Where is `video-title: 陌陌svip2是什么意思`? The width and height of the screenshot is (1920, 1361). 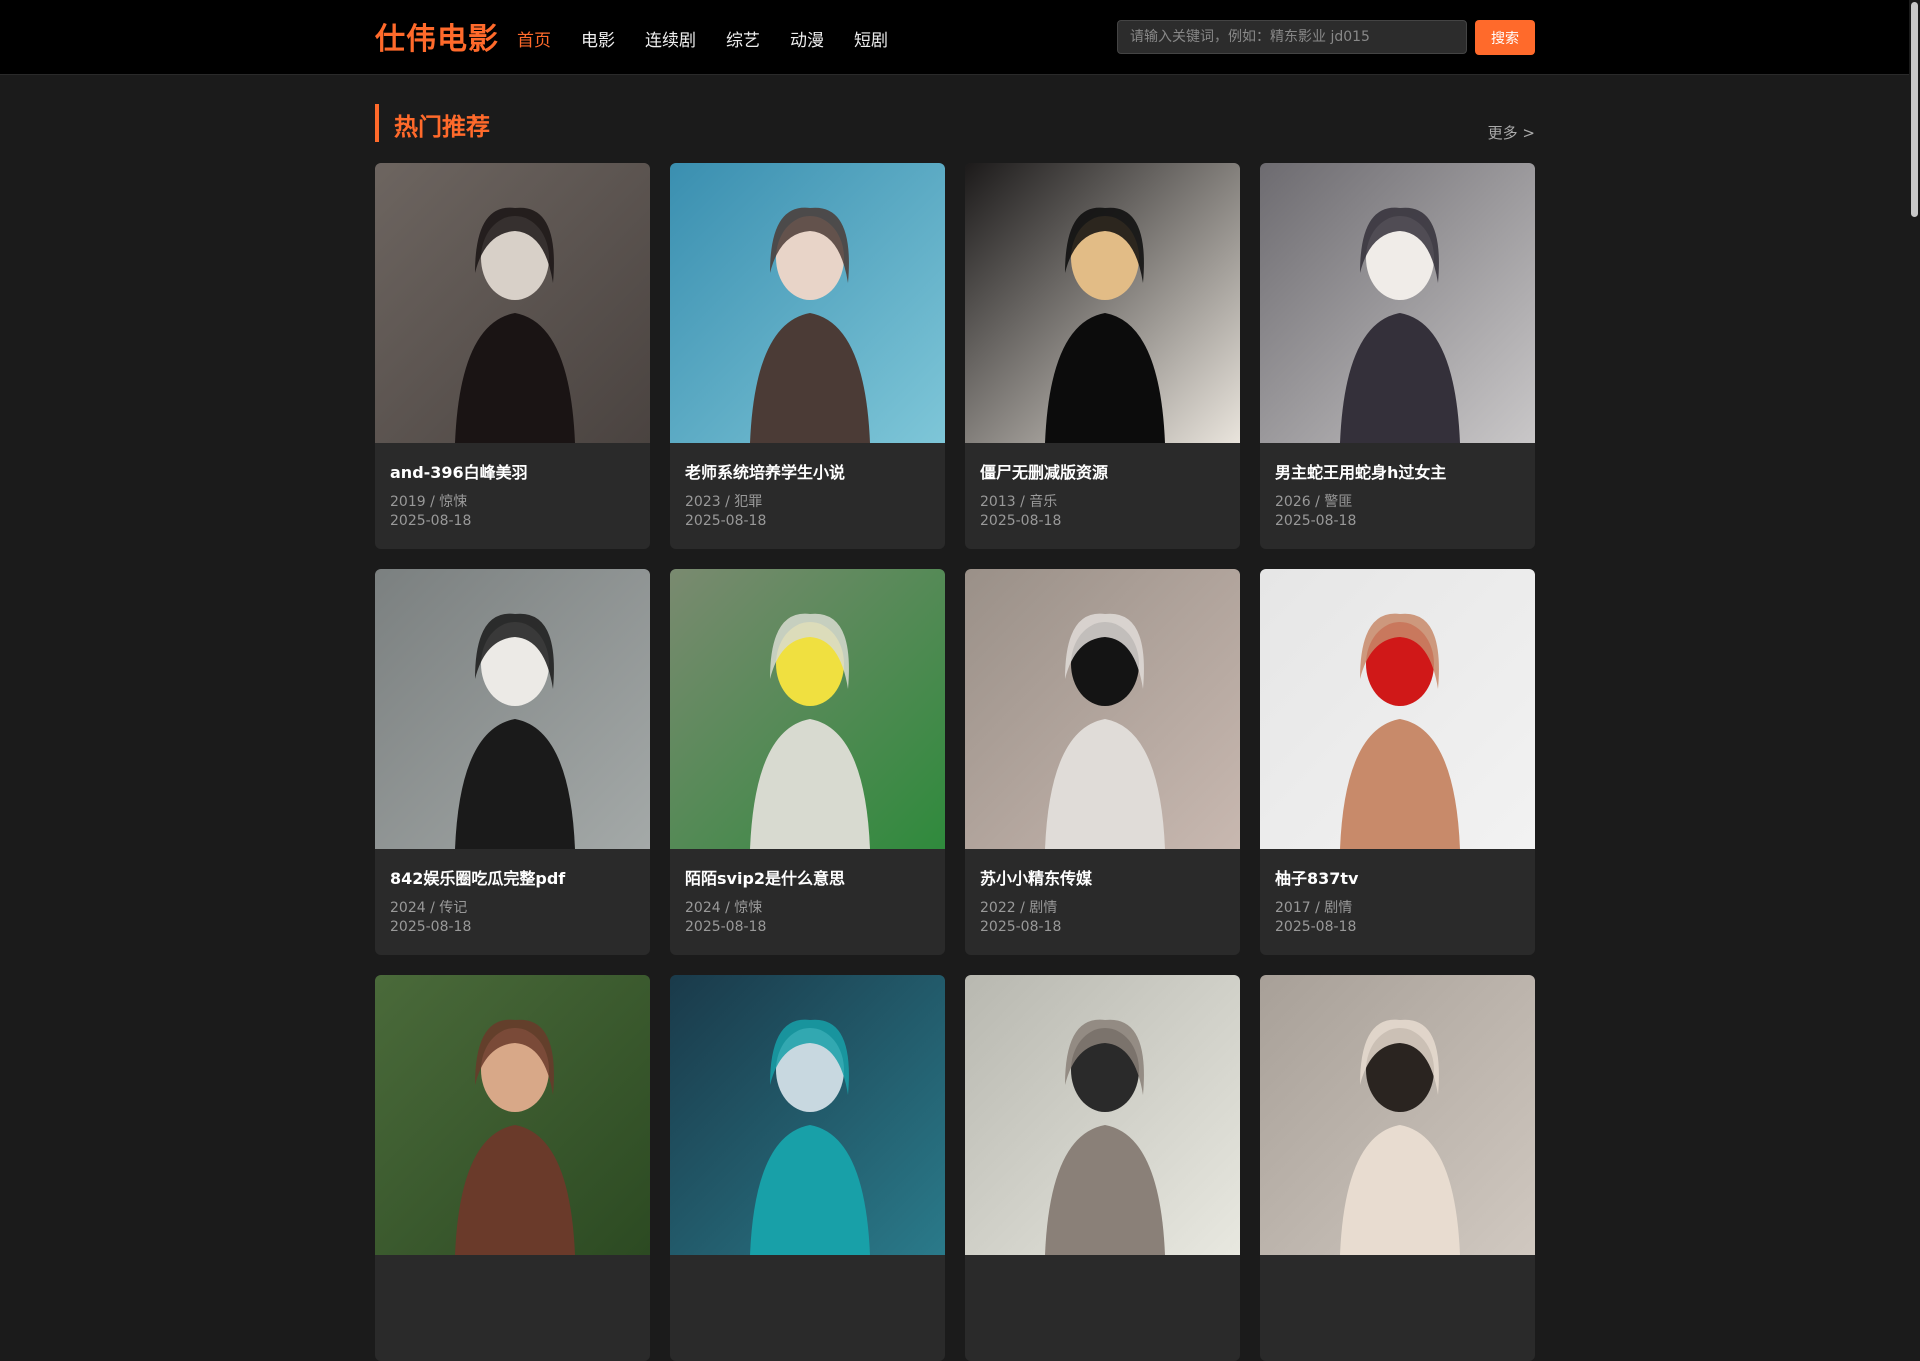 video-title: 陌陌svip2是什么意思 is located at coordinates (765, 877).